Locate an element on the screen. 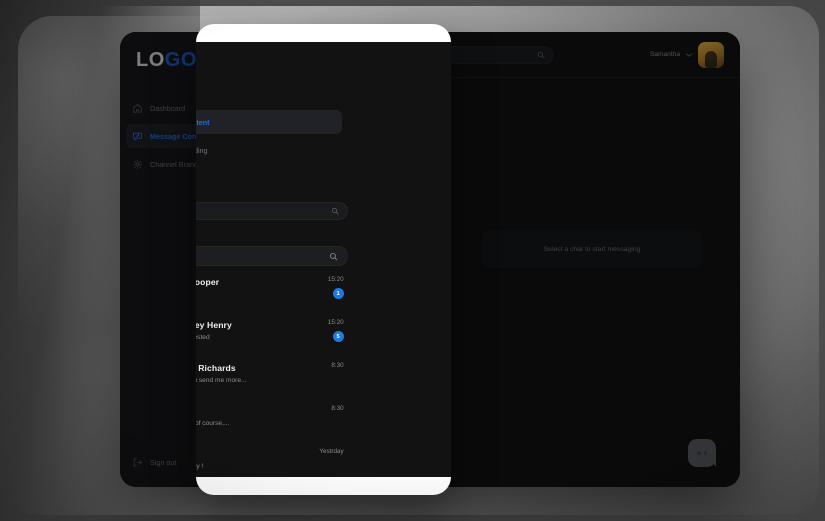  home-icon is located at coordinates (137, 108).